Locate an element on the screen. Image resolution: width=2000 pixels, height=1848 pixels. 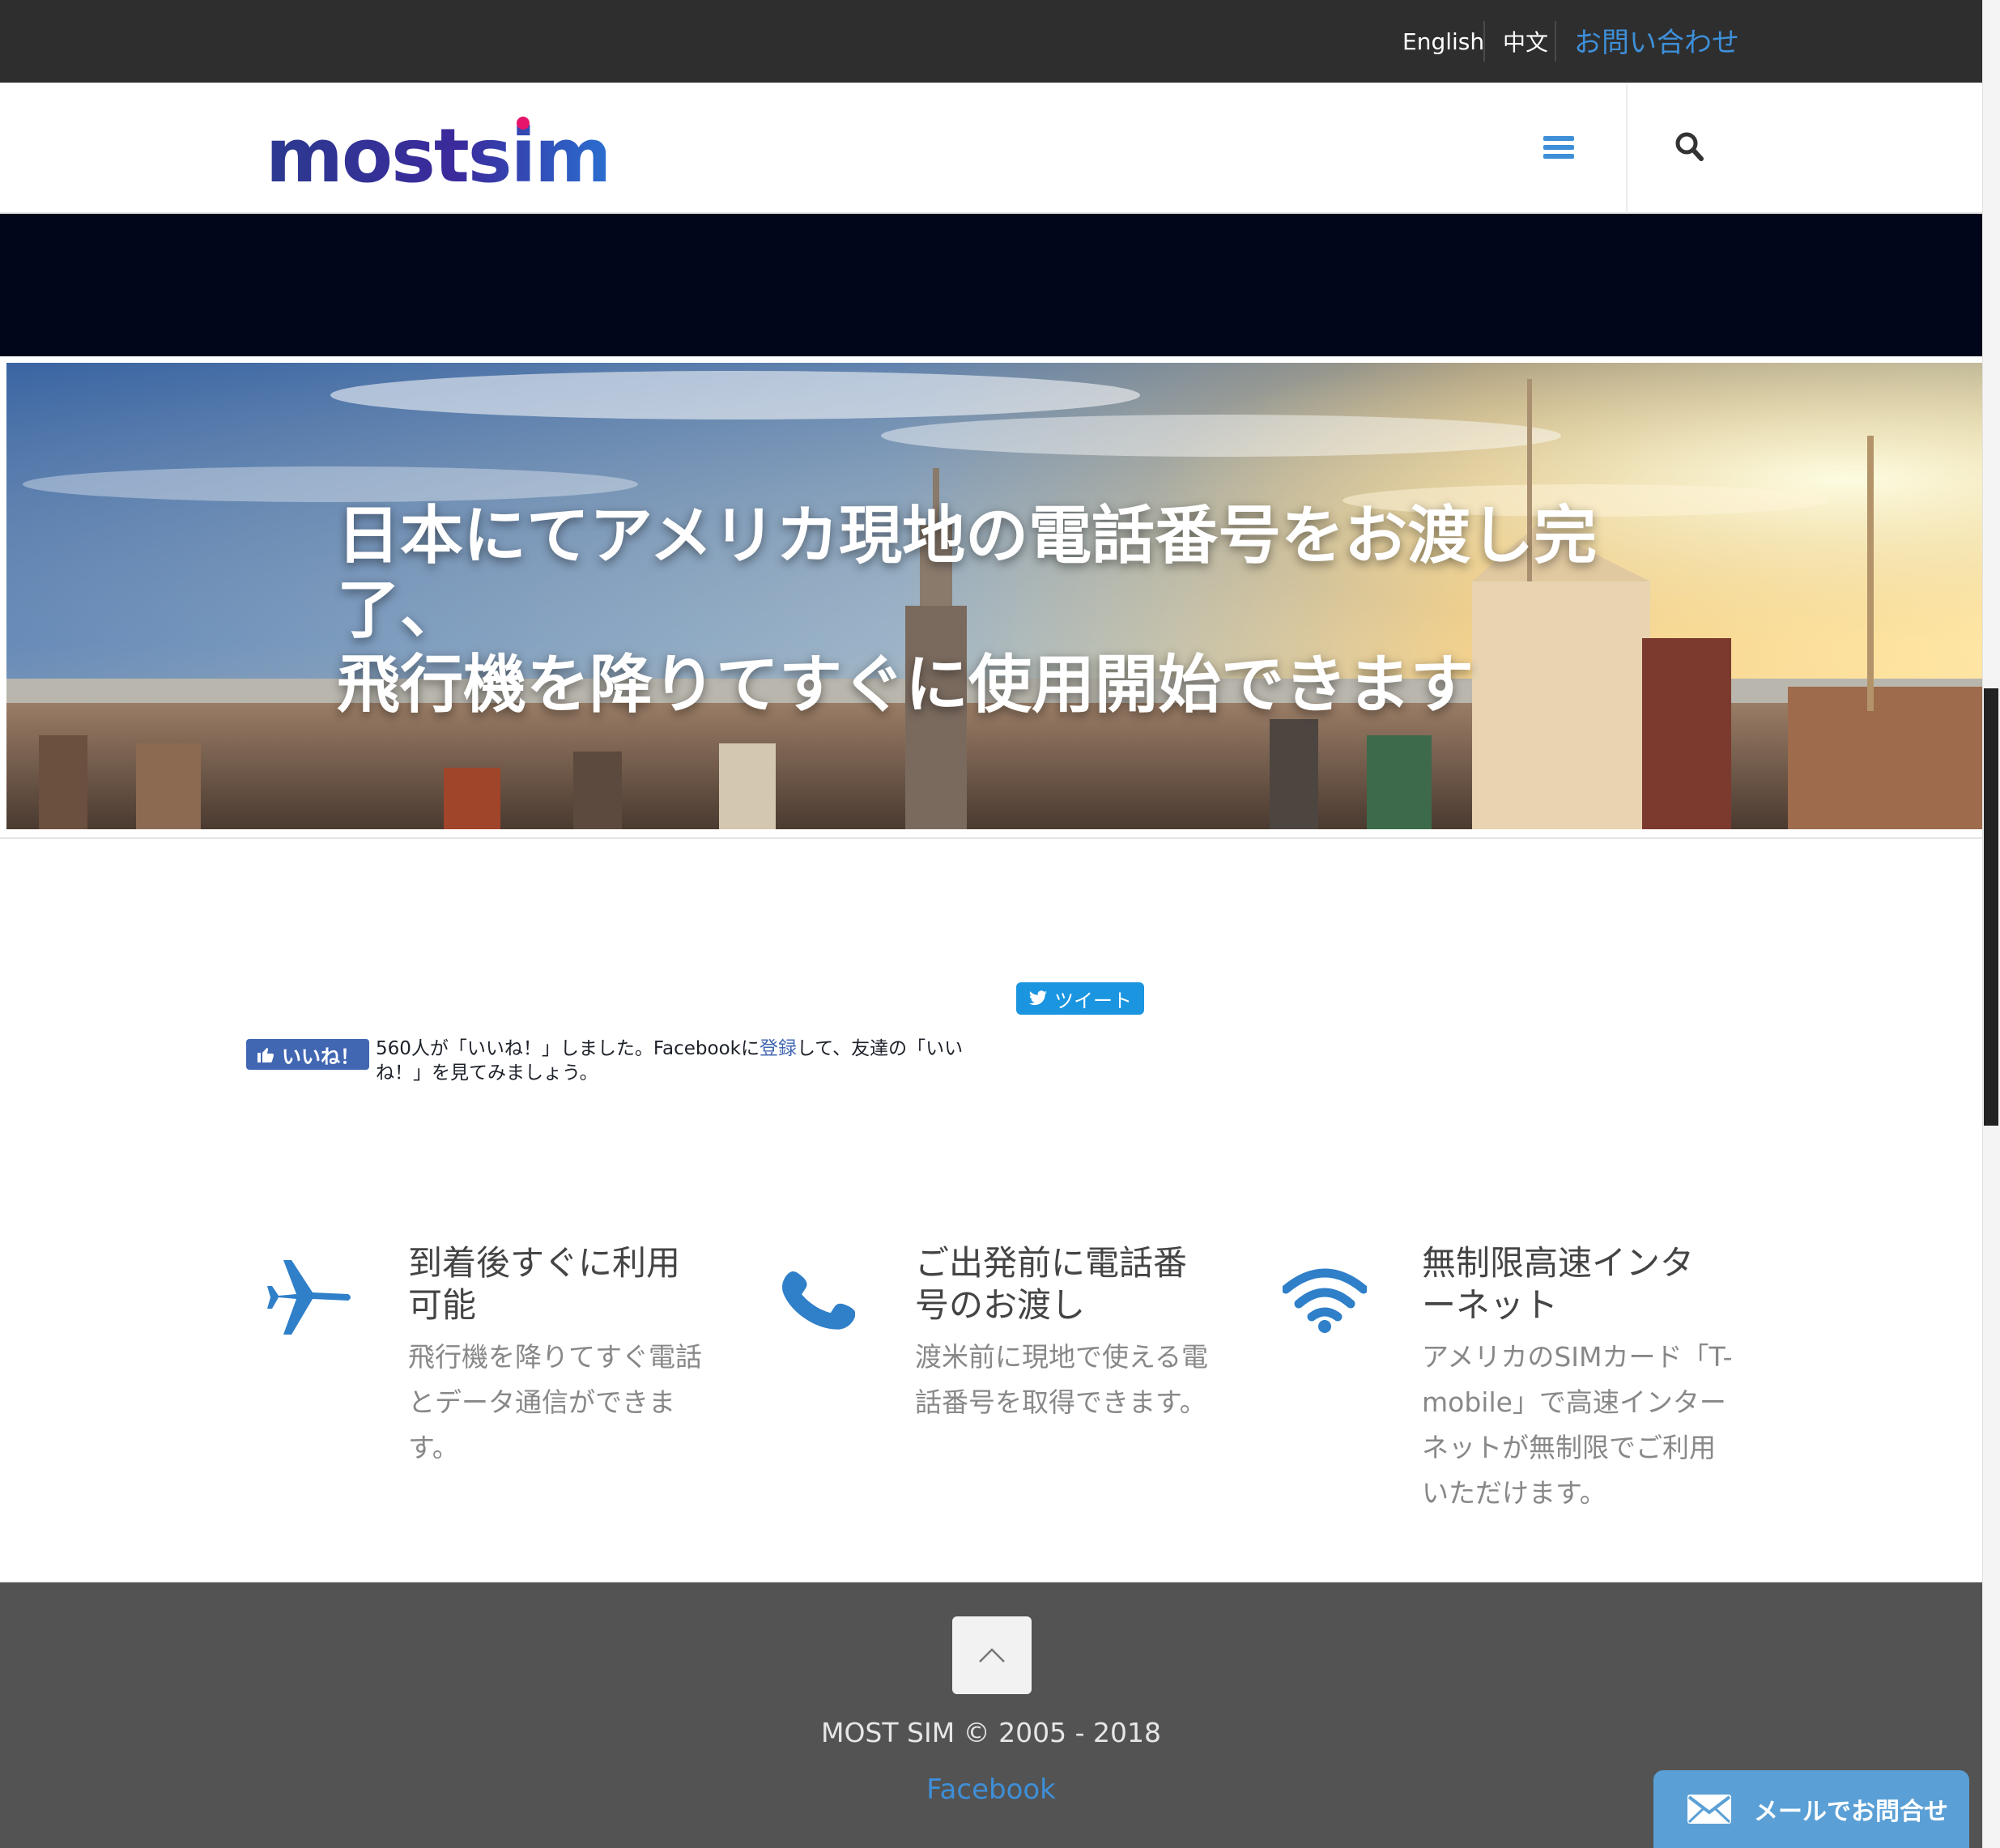
tweet-button: ツイート is located at coordinates (1080, 999).